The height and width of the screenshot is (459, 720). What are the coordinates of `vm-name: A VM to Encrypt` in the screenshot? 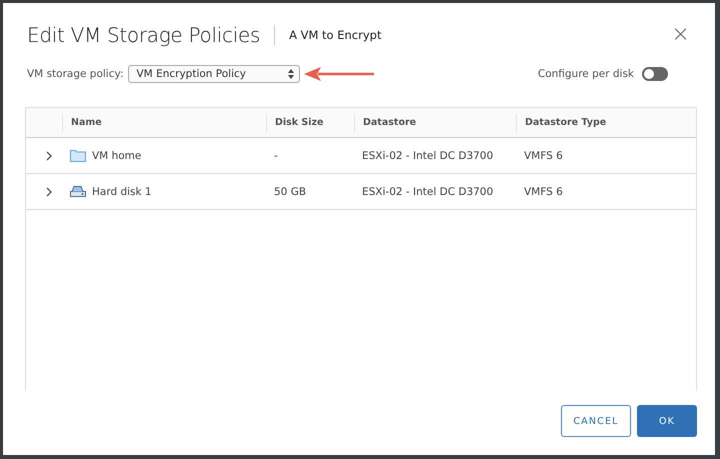 It's located at (335, 35).